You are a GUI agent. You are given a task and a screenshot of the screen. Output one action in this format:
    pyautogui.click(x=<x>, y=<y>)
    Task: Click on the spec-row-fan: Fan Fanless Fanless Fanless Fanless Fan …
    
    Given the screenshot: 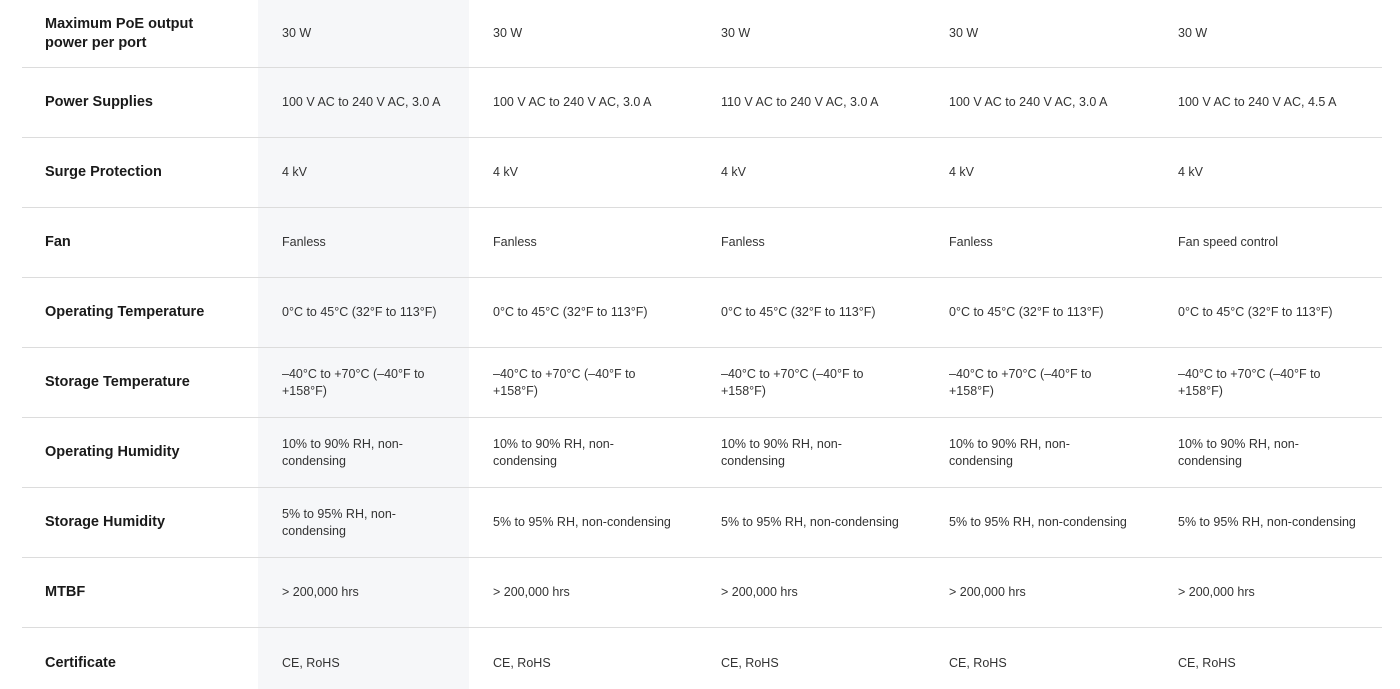 What is the action you would take?
    pyautogui.click(x=702, y=243)
    